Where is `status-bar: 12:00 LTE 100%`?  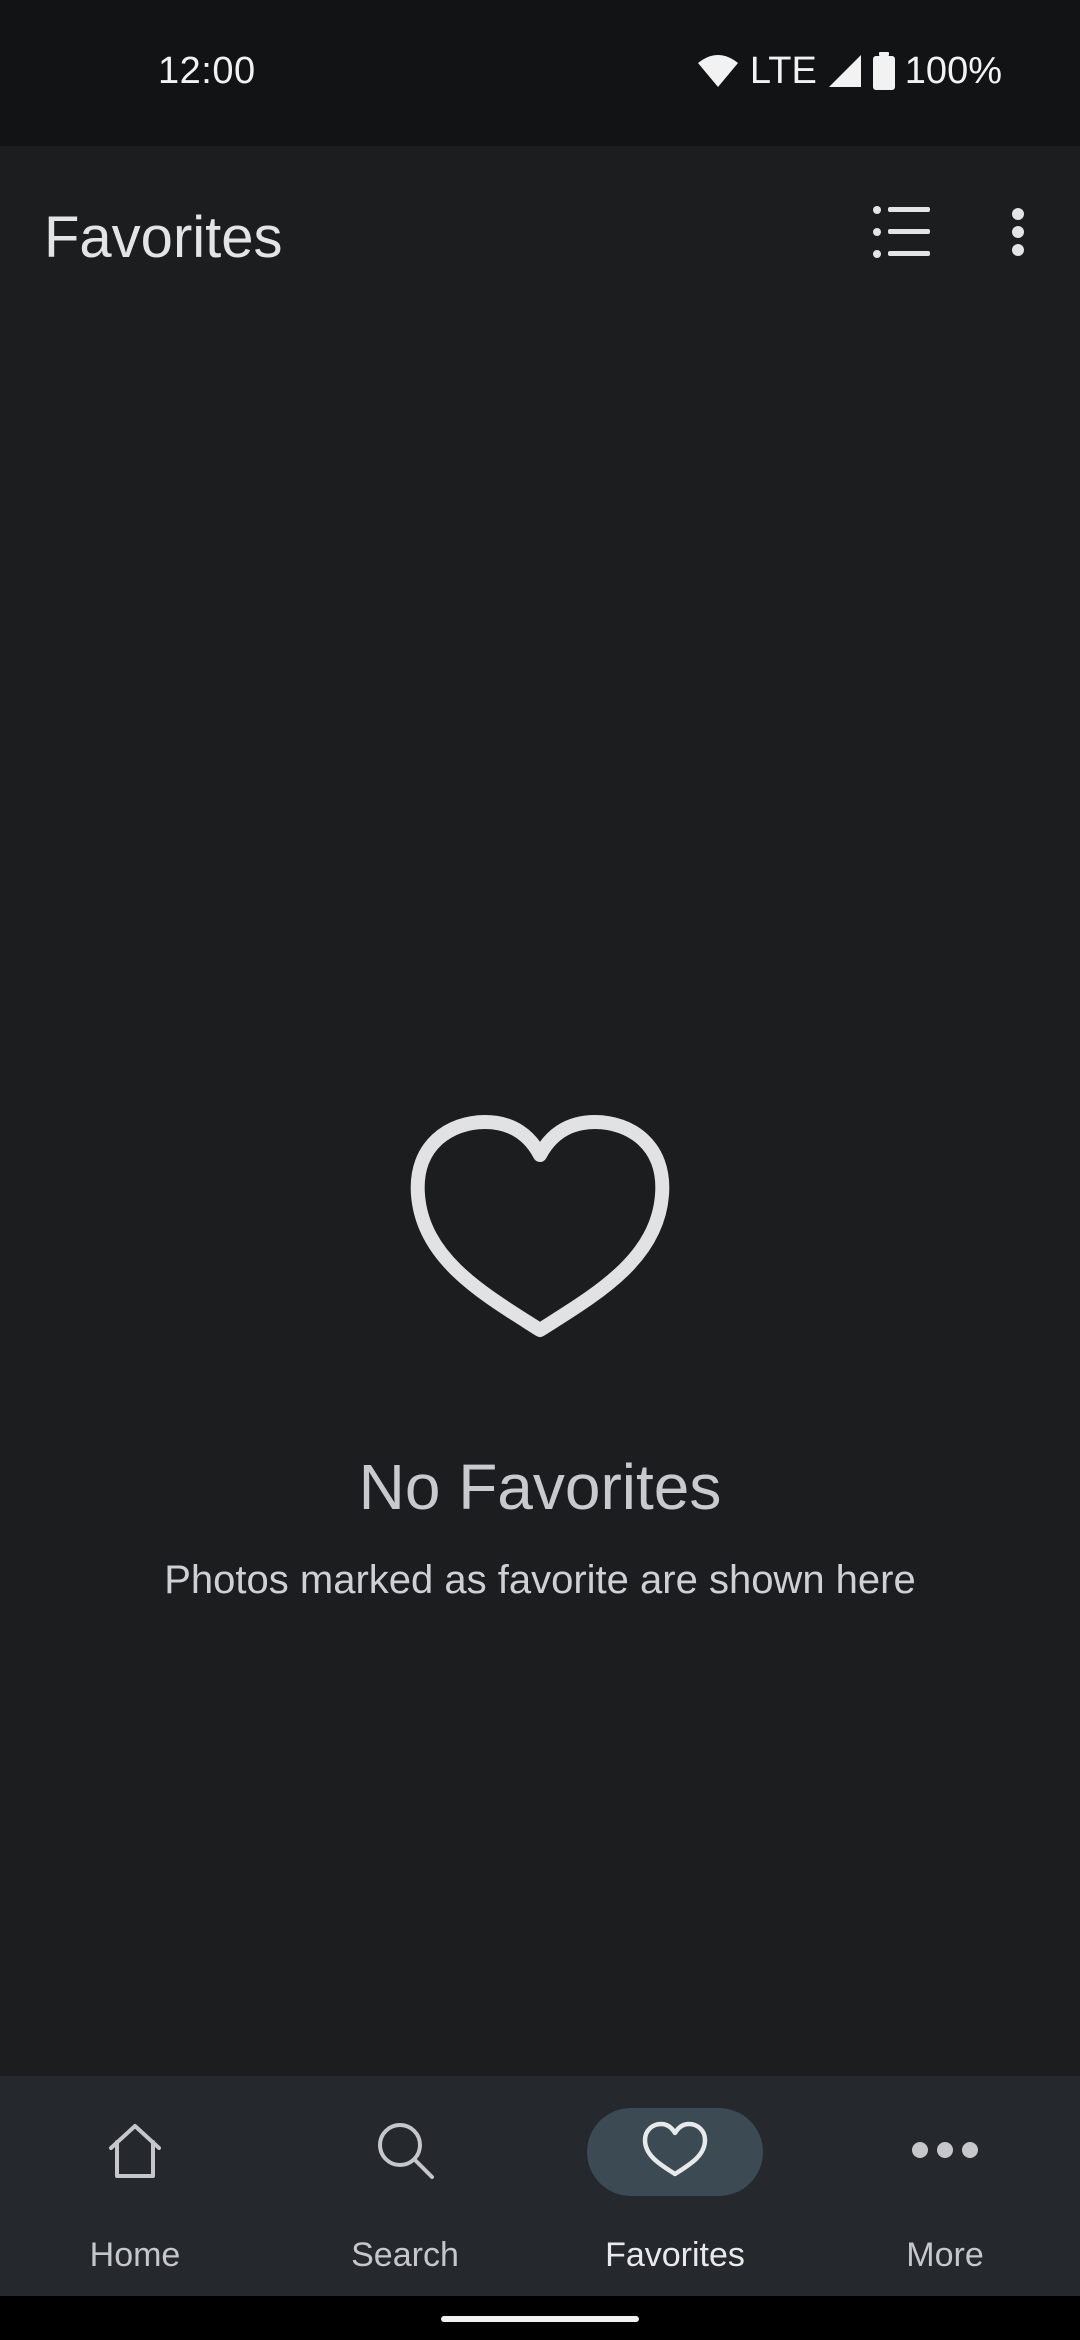 status-bar: 12:00 LTE 100% is located at coordinates (540, 73).